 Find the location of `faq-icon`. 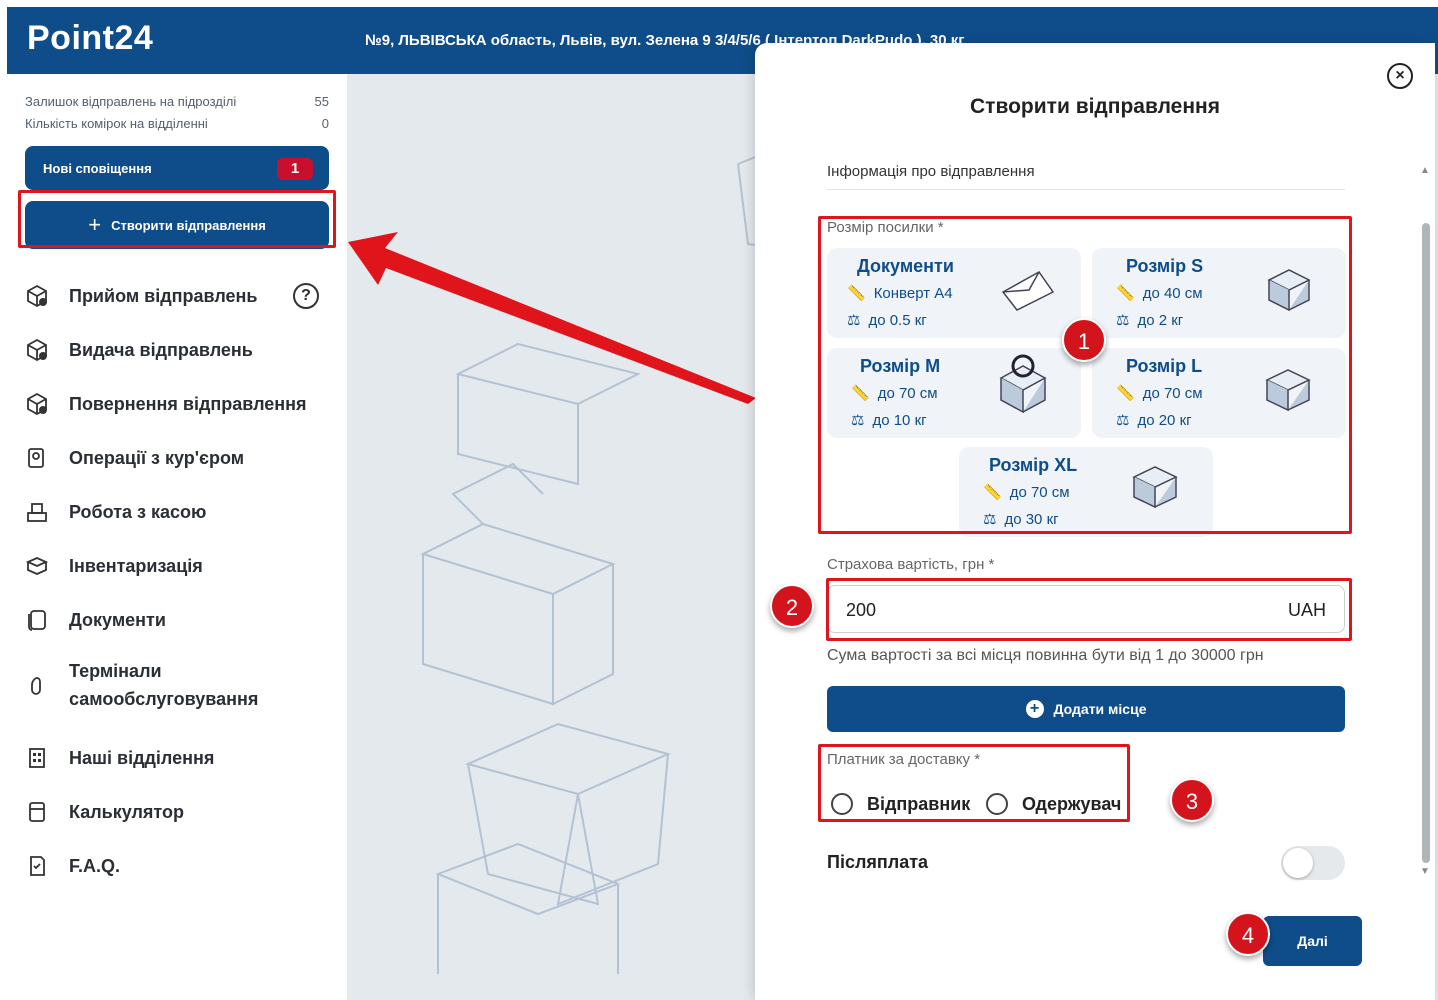

faq-icon is located at coordinates (37, 866).